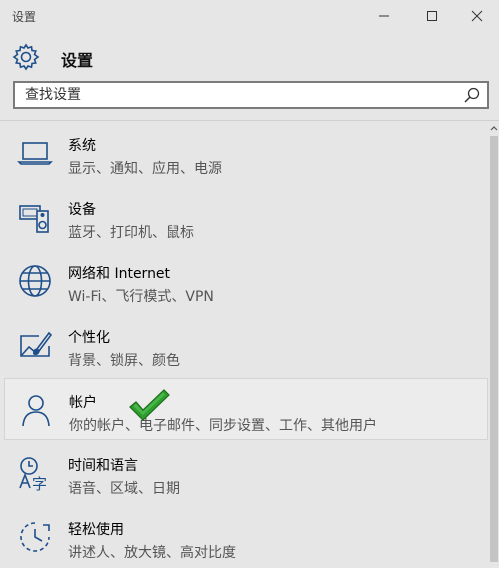 Image resolution: width=499 pixels, height=568 pixels. What do you see at coordinates (34, 219) in the screenshot?
I see `devices-icon` at bounding box center [34, 219].